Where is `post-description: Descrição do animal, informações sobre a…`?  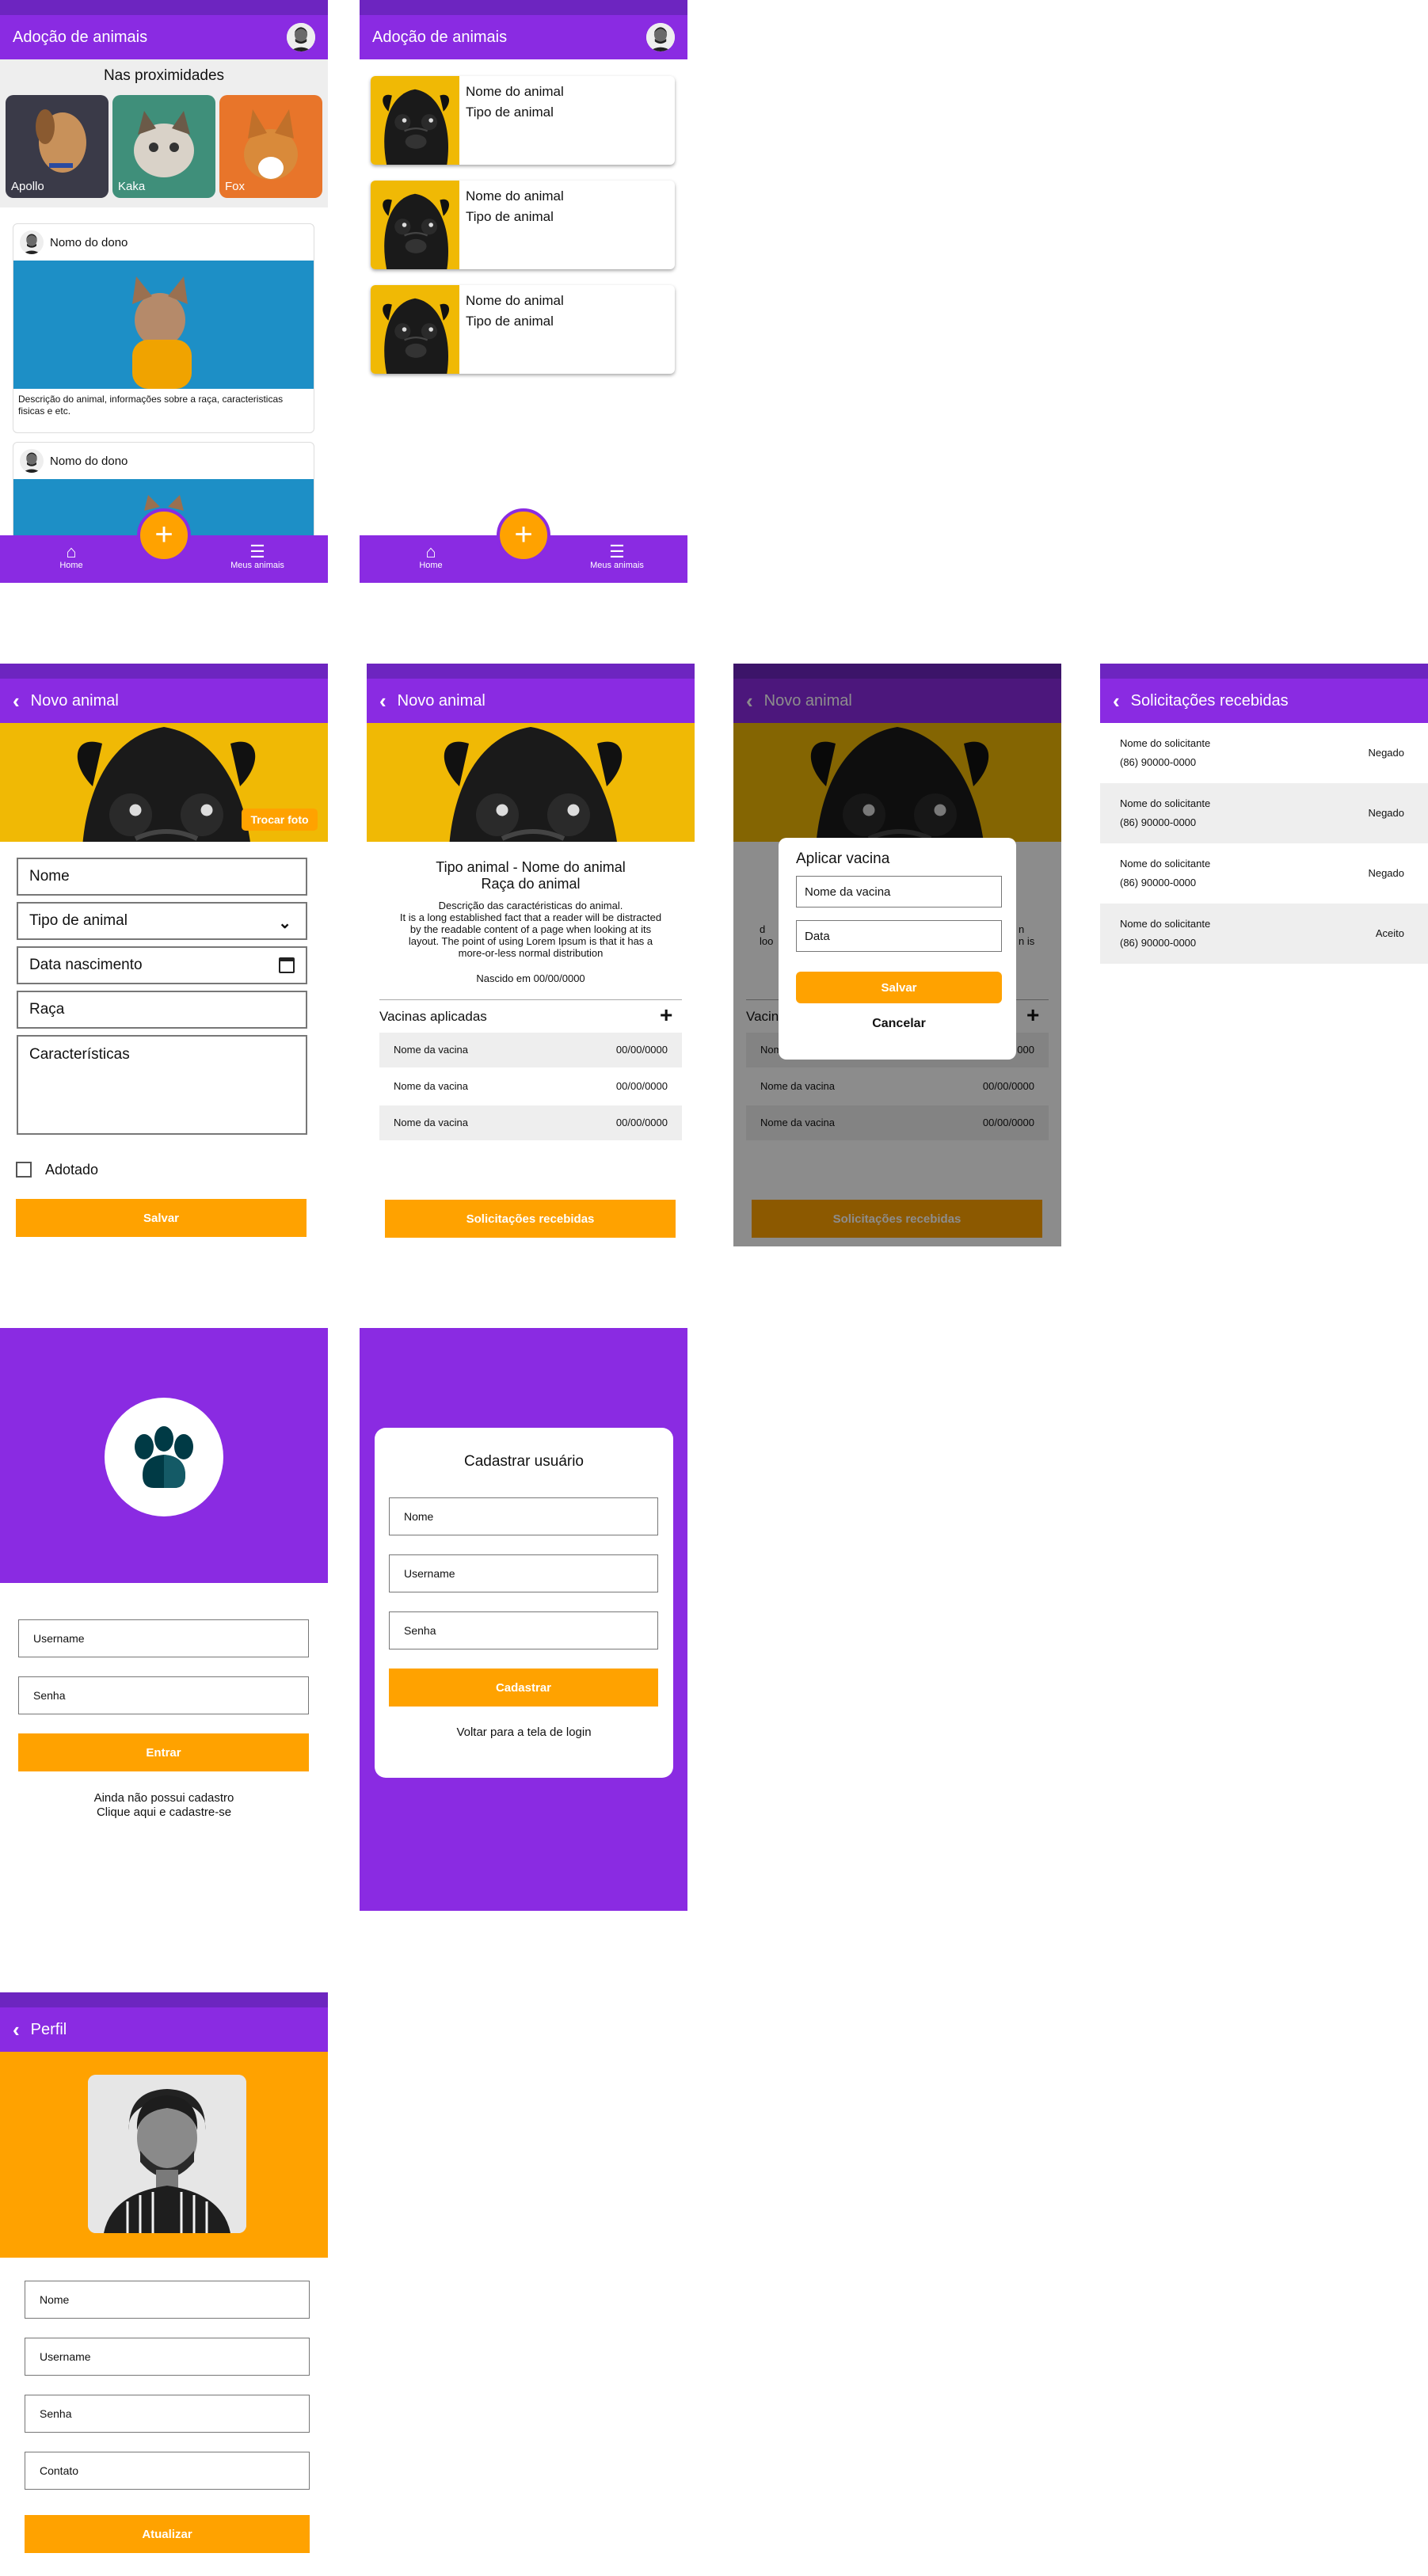
post-description: Descrição do animal, informações sobre a… is located at coordinates (151, 405).